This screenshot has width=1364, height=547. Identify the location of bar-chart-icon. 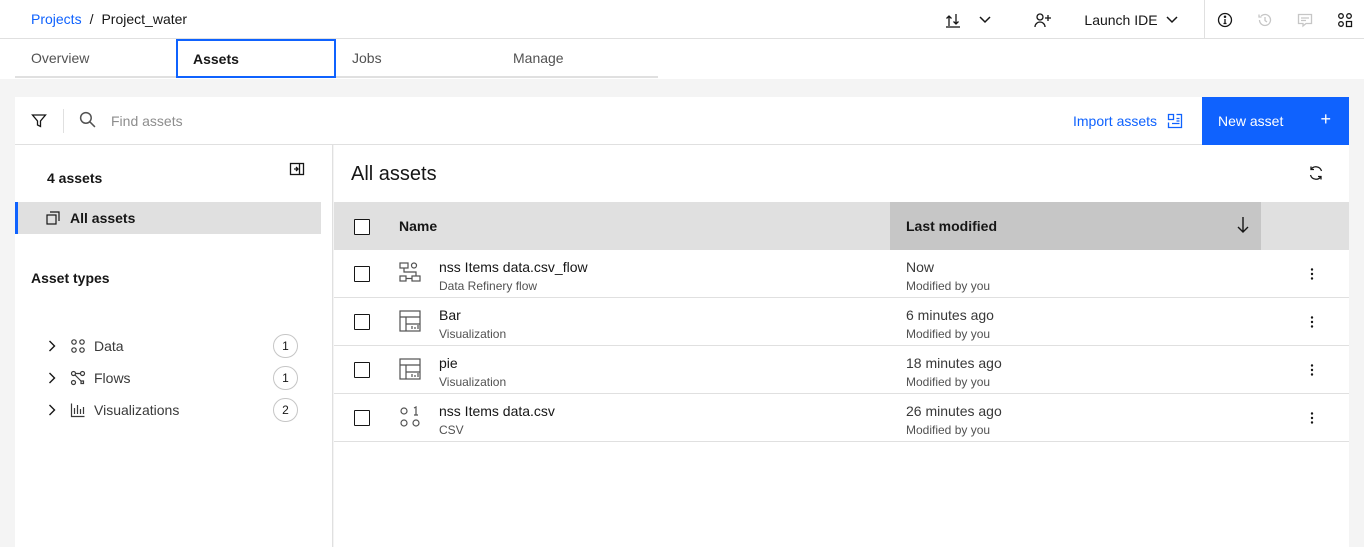
(78, 410).